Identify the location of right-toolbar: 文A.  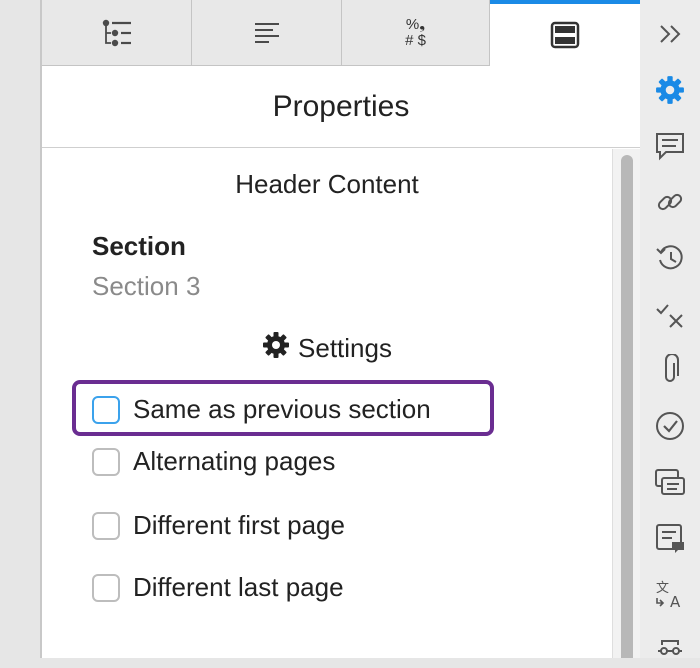
(670, 329).